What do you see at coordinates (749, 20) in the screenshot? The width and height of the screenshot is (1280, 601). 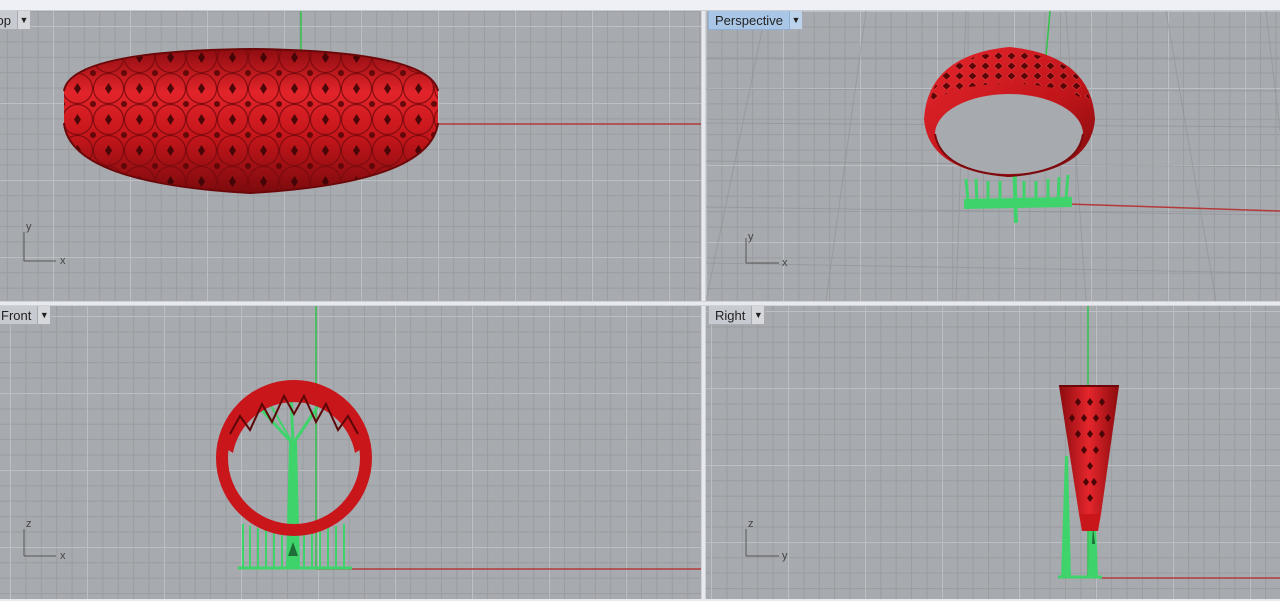 I see `viewport-perspective-label: Perspective` at bounding box center [749, 20].